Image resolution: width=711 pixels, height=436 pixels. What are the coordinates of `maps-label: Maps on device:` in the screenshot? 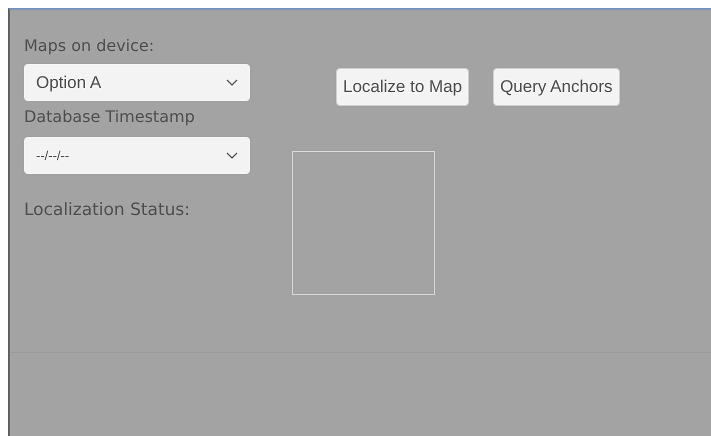 It's located at (90, 45).